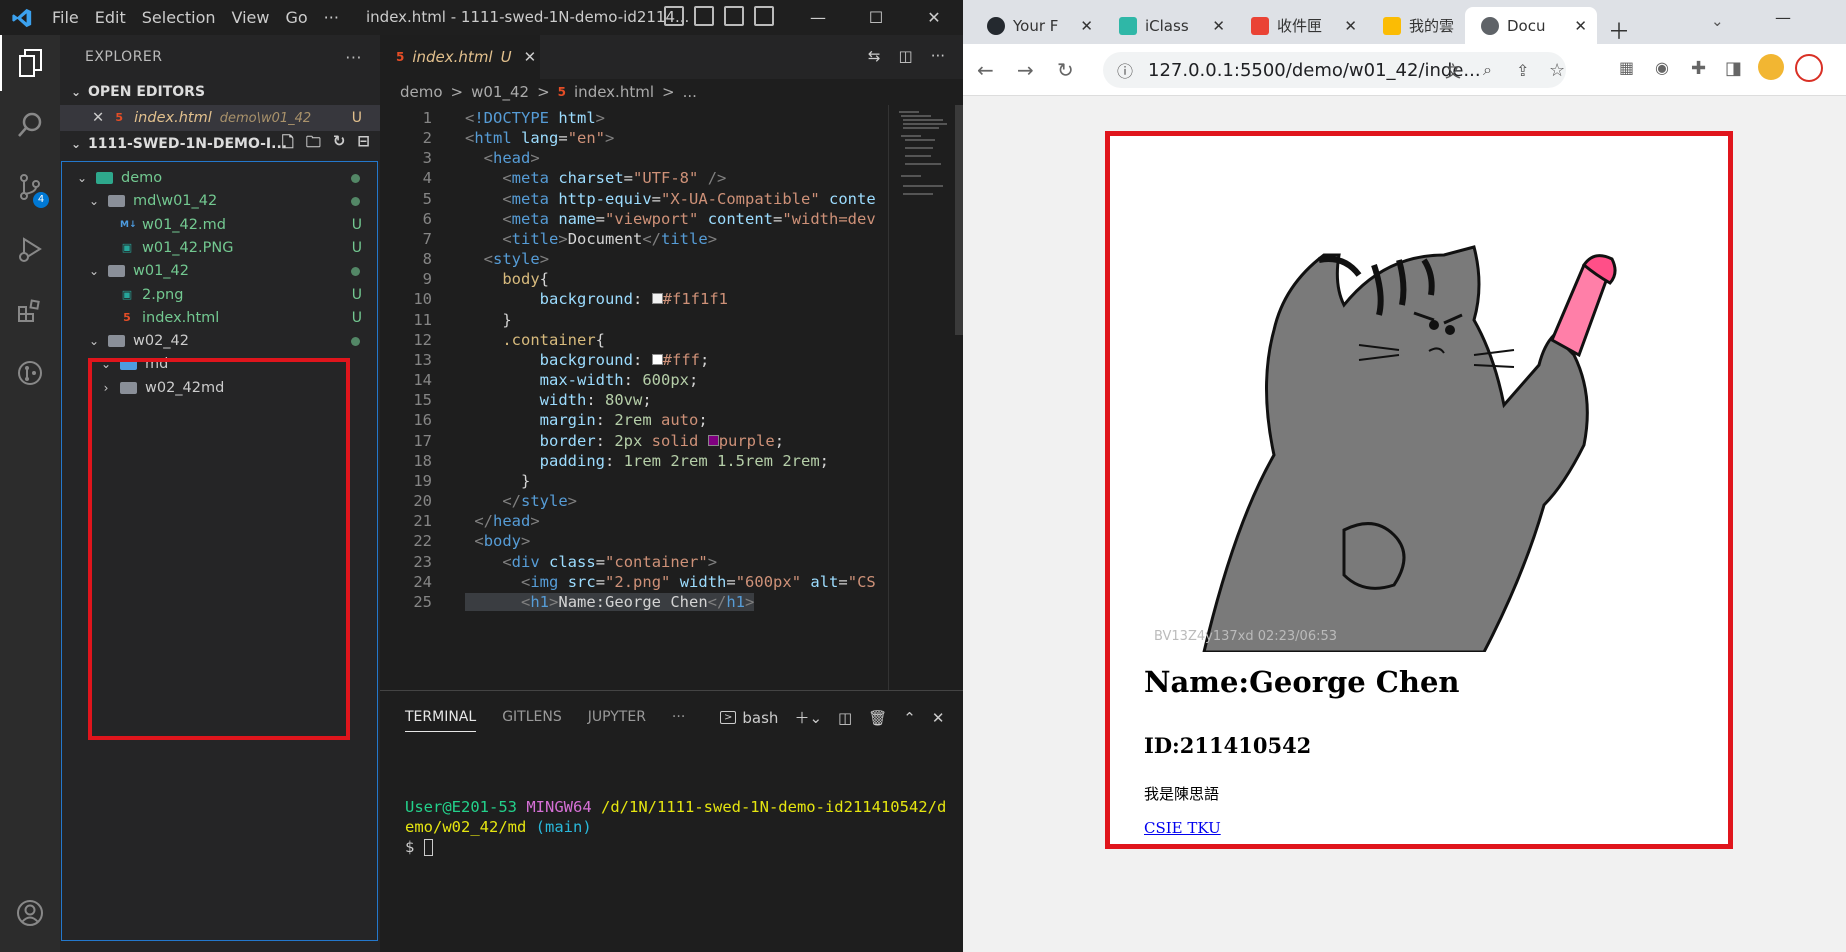  Describe the element at coordinates (938, 718) in the screenshot. I see `close-panel-icon: ✕` at that location.